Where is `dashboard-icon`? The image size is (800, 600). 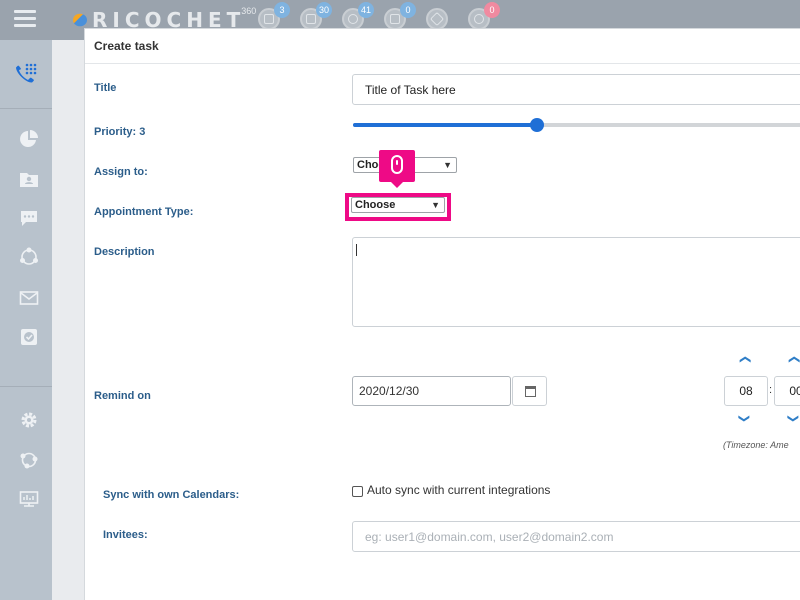
dashboard-icon is located at coordinates (29, 499).